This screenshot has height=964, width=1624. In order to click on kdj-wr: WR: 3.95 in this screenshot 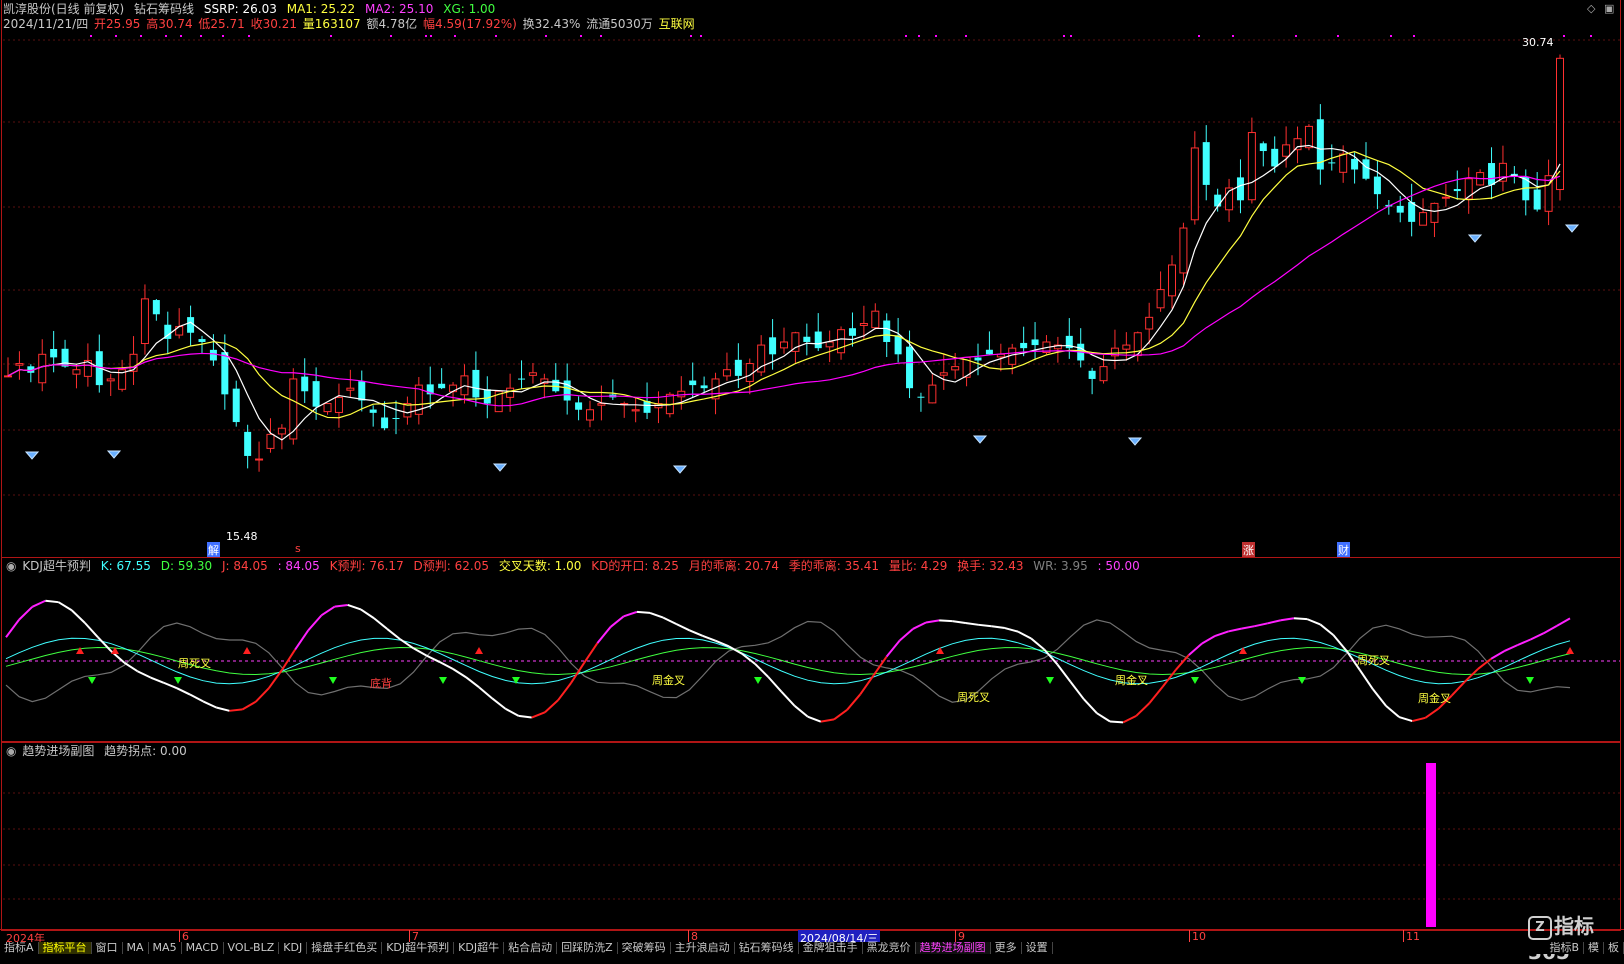, I will do `click(1060, 566)`.